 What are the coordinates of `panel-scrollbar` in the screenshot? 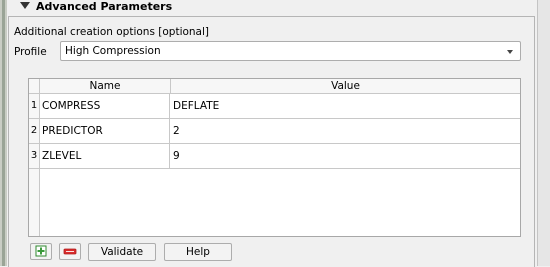 It's located at (543, 133).